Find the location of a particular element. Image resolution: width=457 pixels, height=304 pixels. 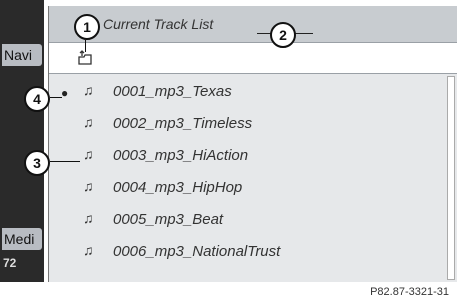

sidebar-tab-media: Medi is located at coordinates (22, 239).